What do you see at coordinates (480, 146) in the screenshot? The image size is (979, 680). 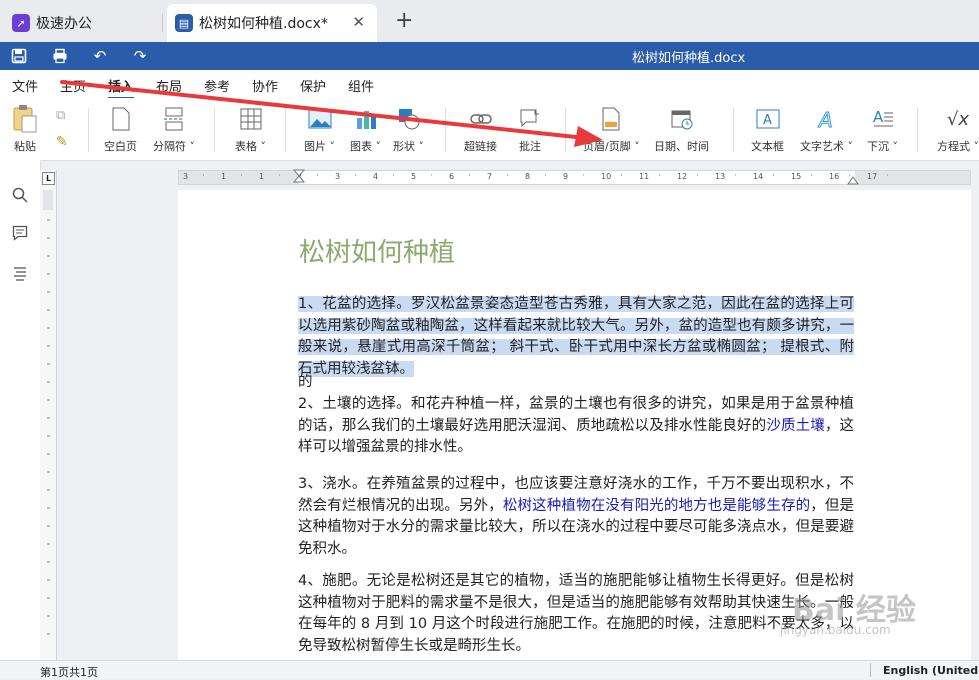 I see `hyperlink-label: 超链接` at bounding box center [480, 146].